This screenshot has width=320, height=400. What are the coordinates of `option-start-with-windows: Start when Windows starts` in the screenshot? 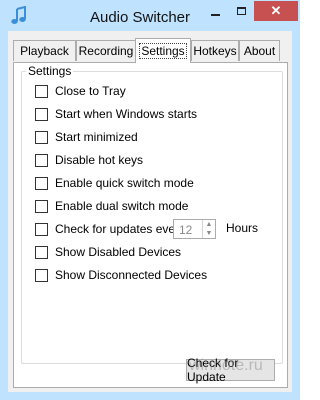 It's located at (116, 114).